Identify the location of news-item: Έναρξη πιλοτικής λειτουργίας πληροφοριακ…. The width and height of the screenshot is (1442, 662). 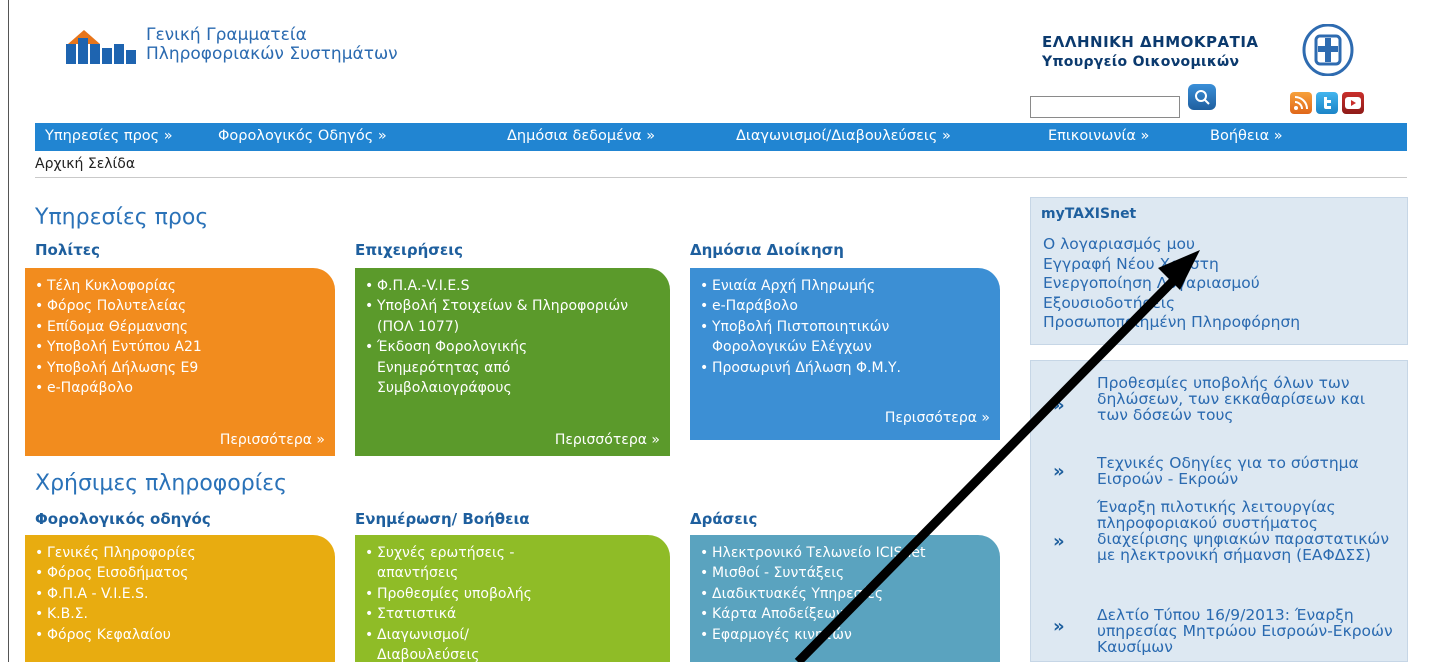
(1247, 531).